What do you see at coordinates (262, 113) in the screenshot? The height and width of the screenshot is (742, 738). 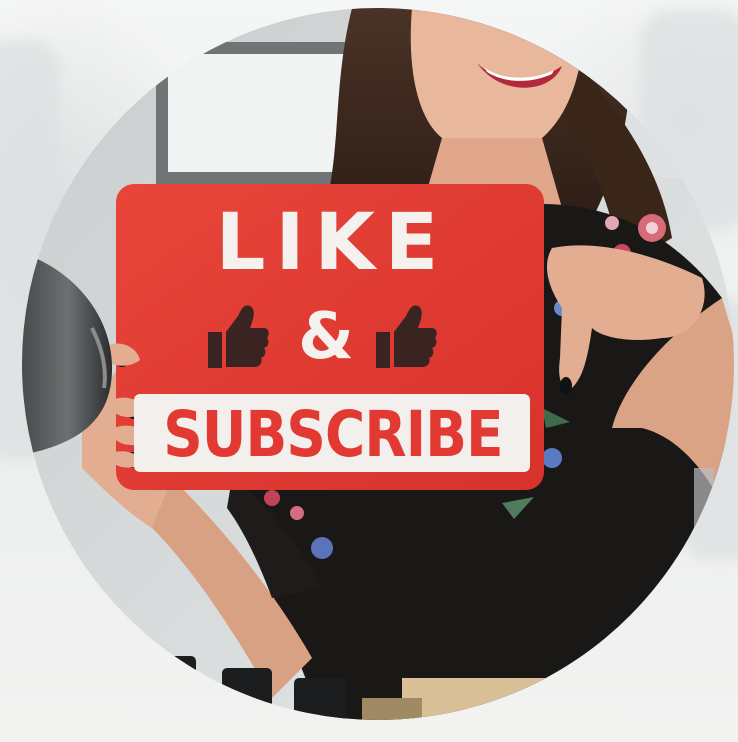 I see `window` at bounding box center [262, 113].